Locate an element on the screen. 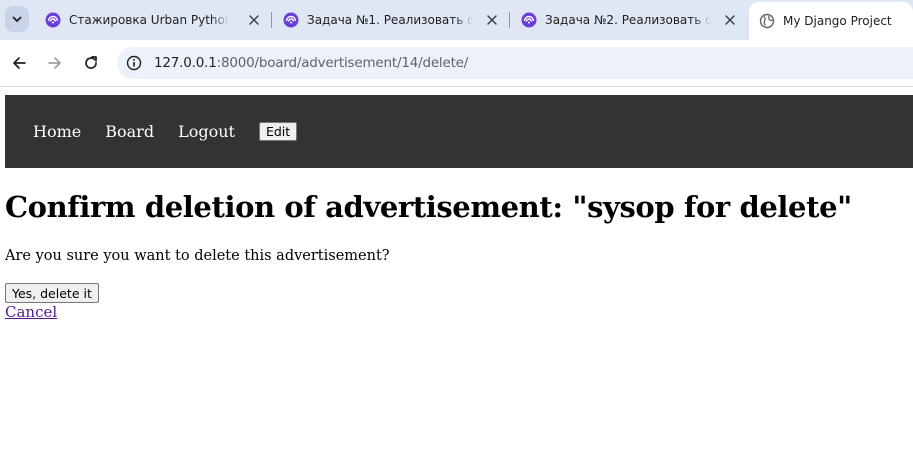 The width and height of the screenshot is (913, 458). edit-button: Edit is located at coordinates (278, 131).